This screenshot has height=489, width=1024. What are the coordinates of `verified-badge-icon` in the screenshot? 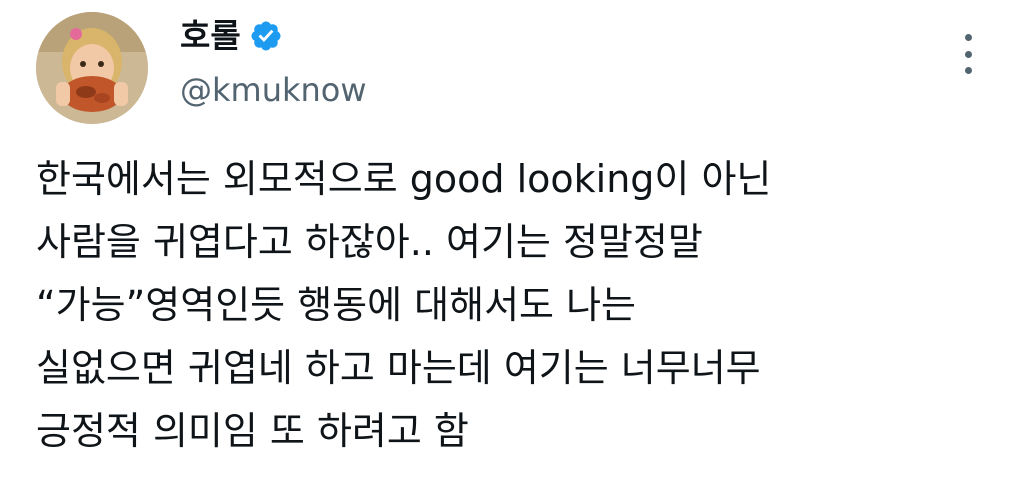 It's located at (266, 36).